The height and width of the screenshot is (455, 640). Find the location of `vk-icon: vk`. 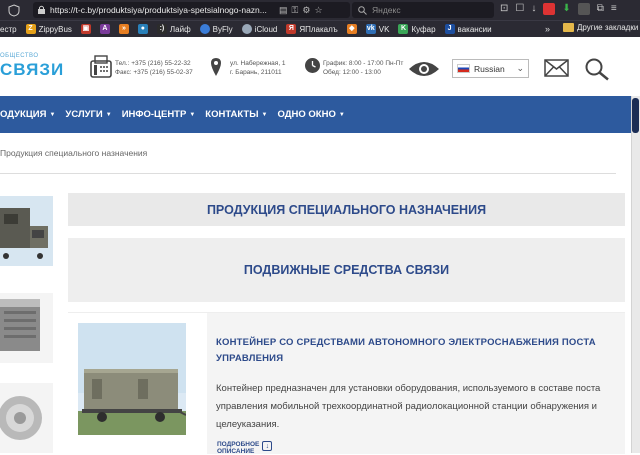

vk-icon: vk is located at coordinates (370, 29).